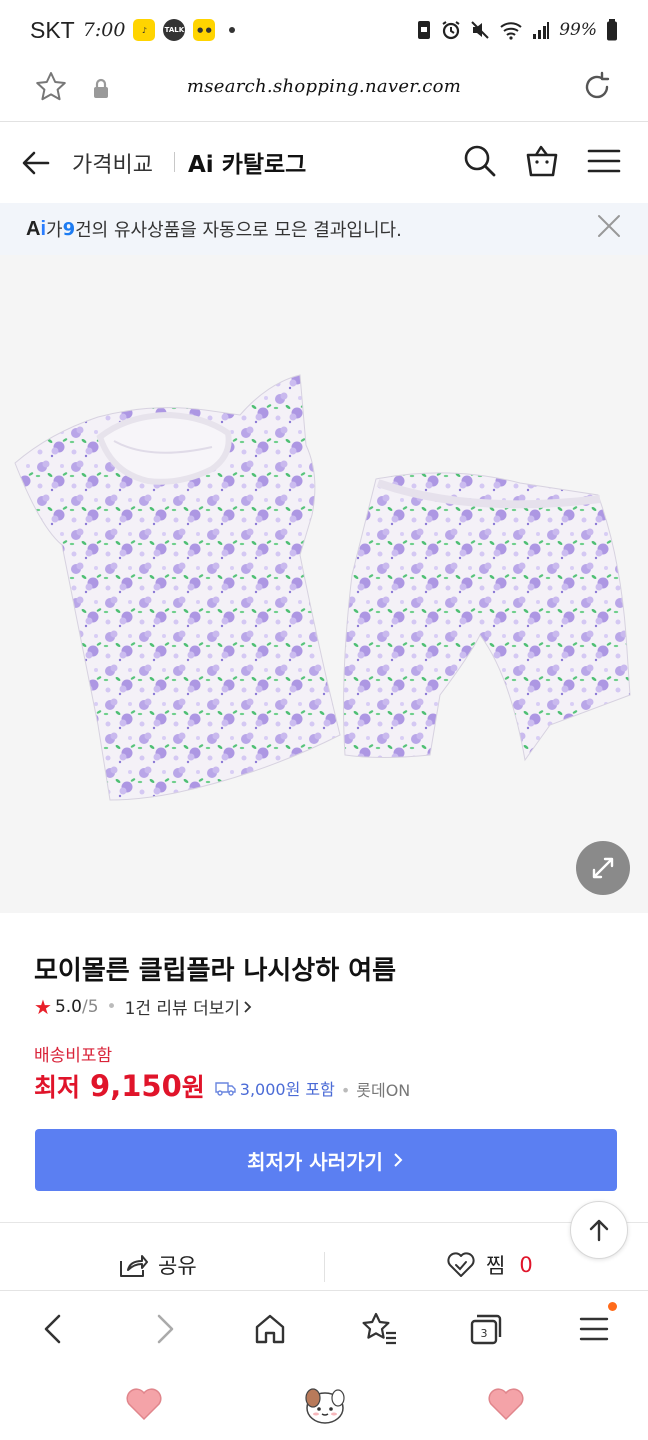  Describe the element at coordinates (177, 1266) in the screenshot. I see `share-label: 공유` at that location.